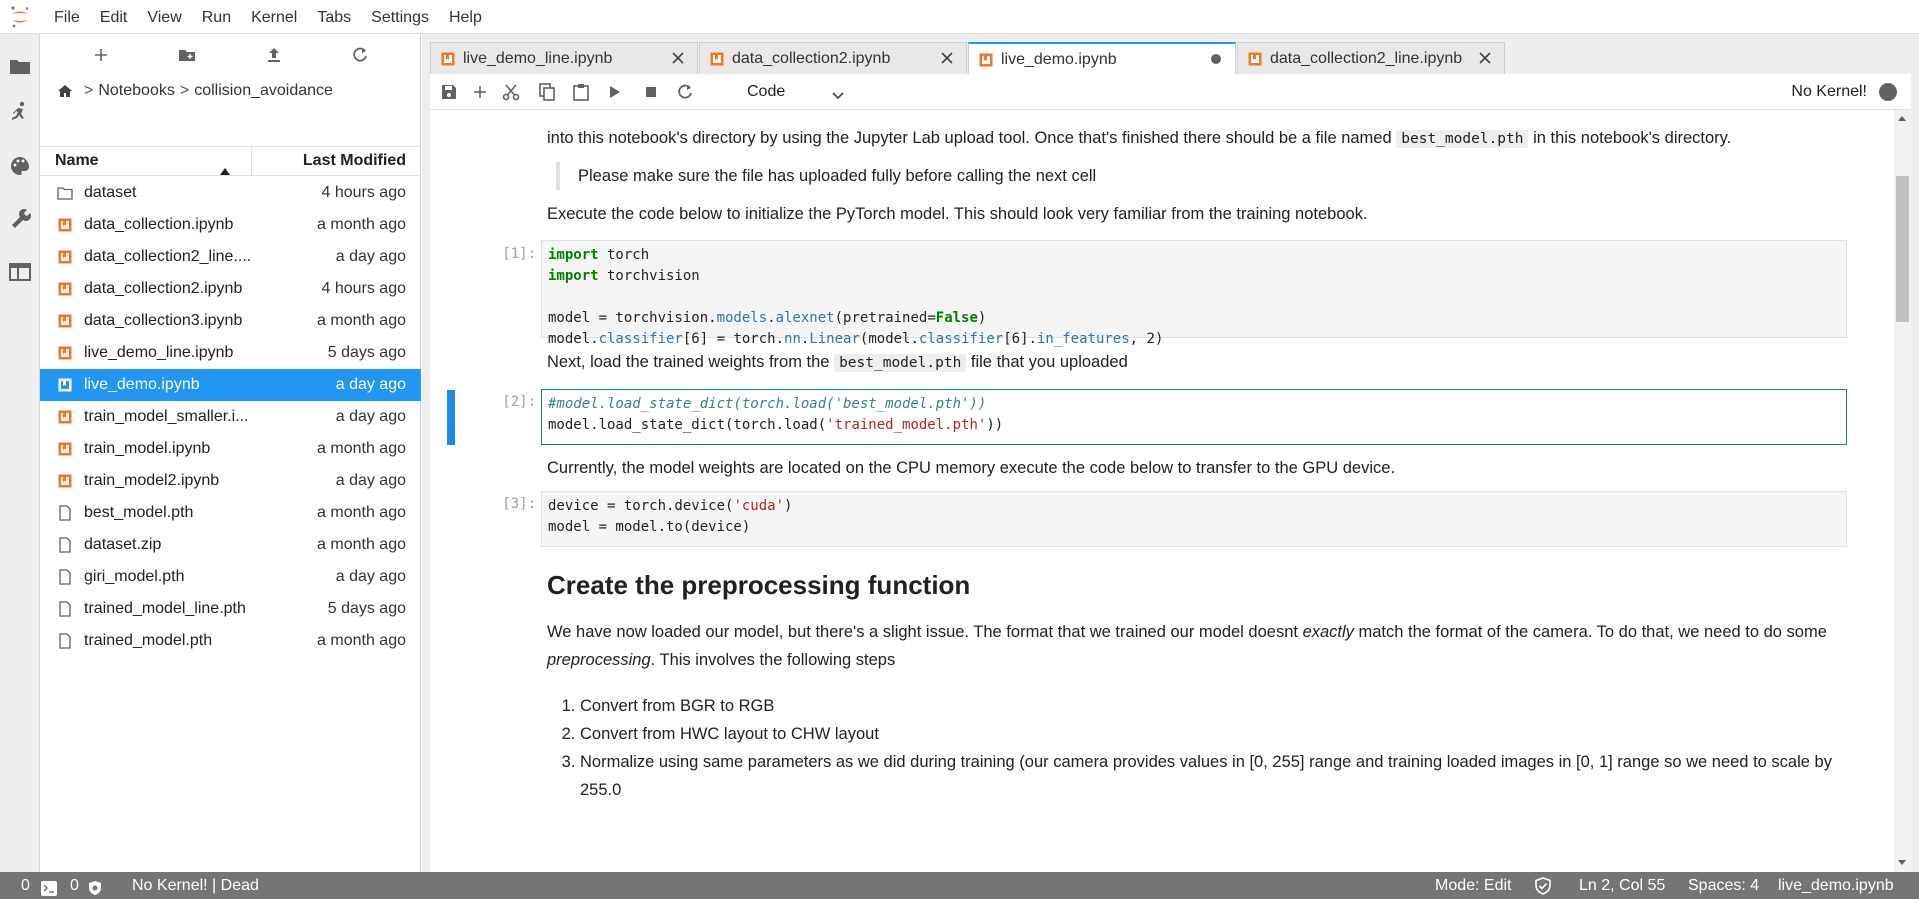  What do you see at coordinates (360, 55) in the screenshot?
I see `refresh-icon` at bounding box center [360, 55].